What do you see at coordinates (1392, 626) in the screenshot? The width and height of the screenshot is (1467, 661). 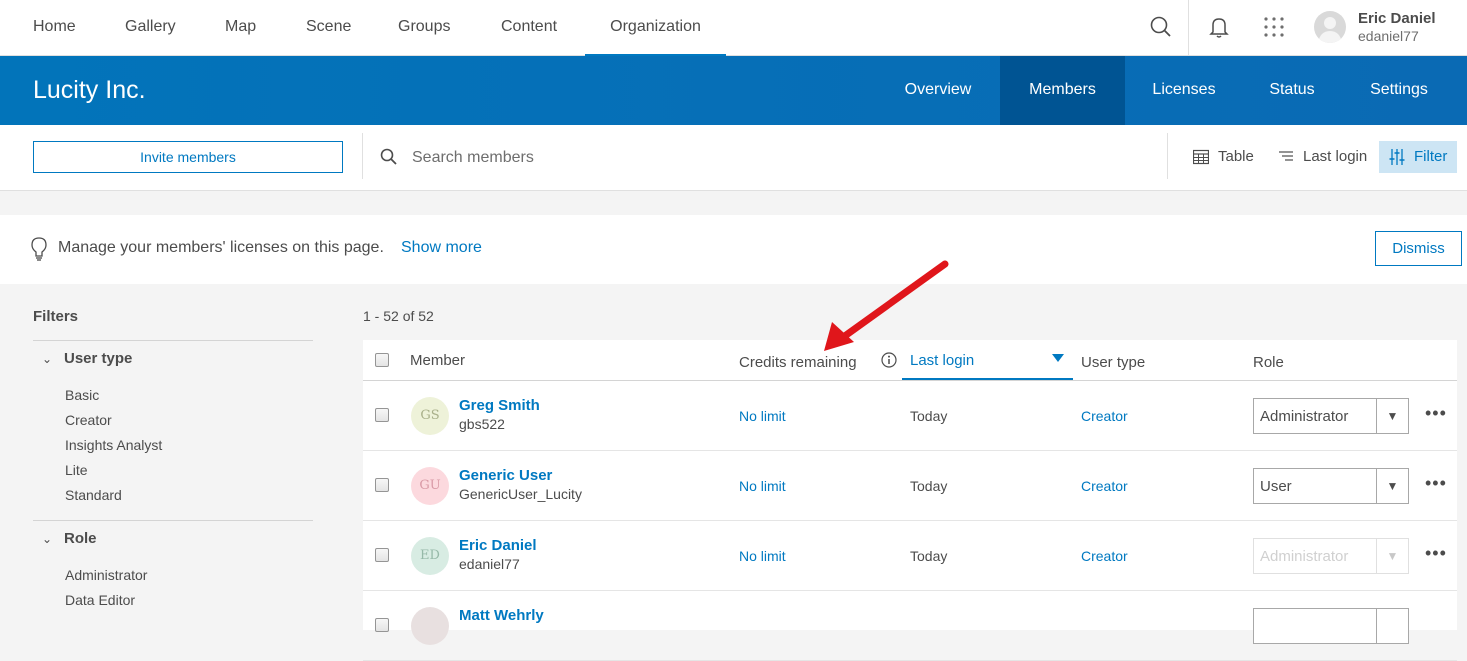 I see `dropdown-arrow-icon` at bounding box center [1392, 626].